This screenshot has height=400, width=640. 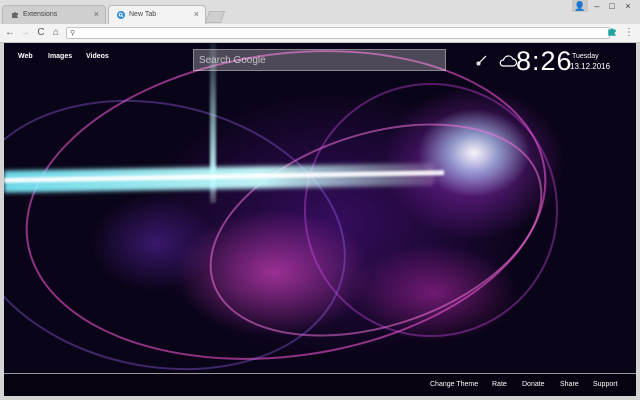 I want to click on reload-icon: C, so click(x=41, y=33).